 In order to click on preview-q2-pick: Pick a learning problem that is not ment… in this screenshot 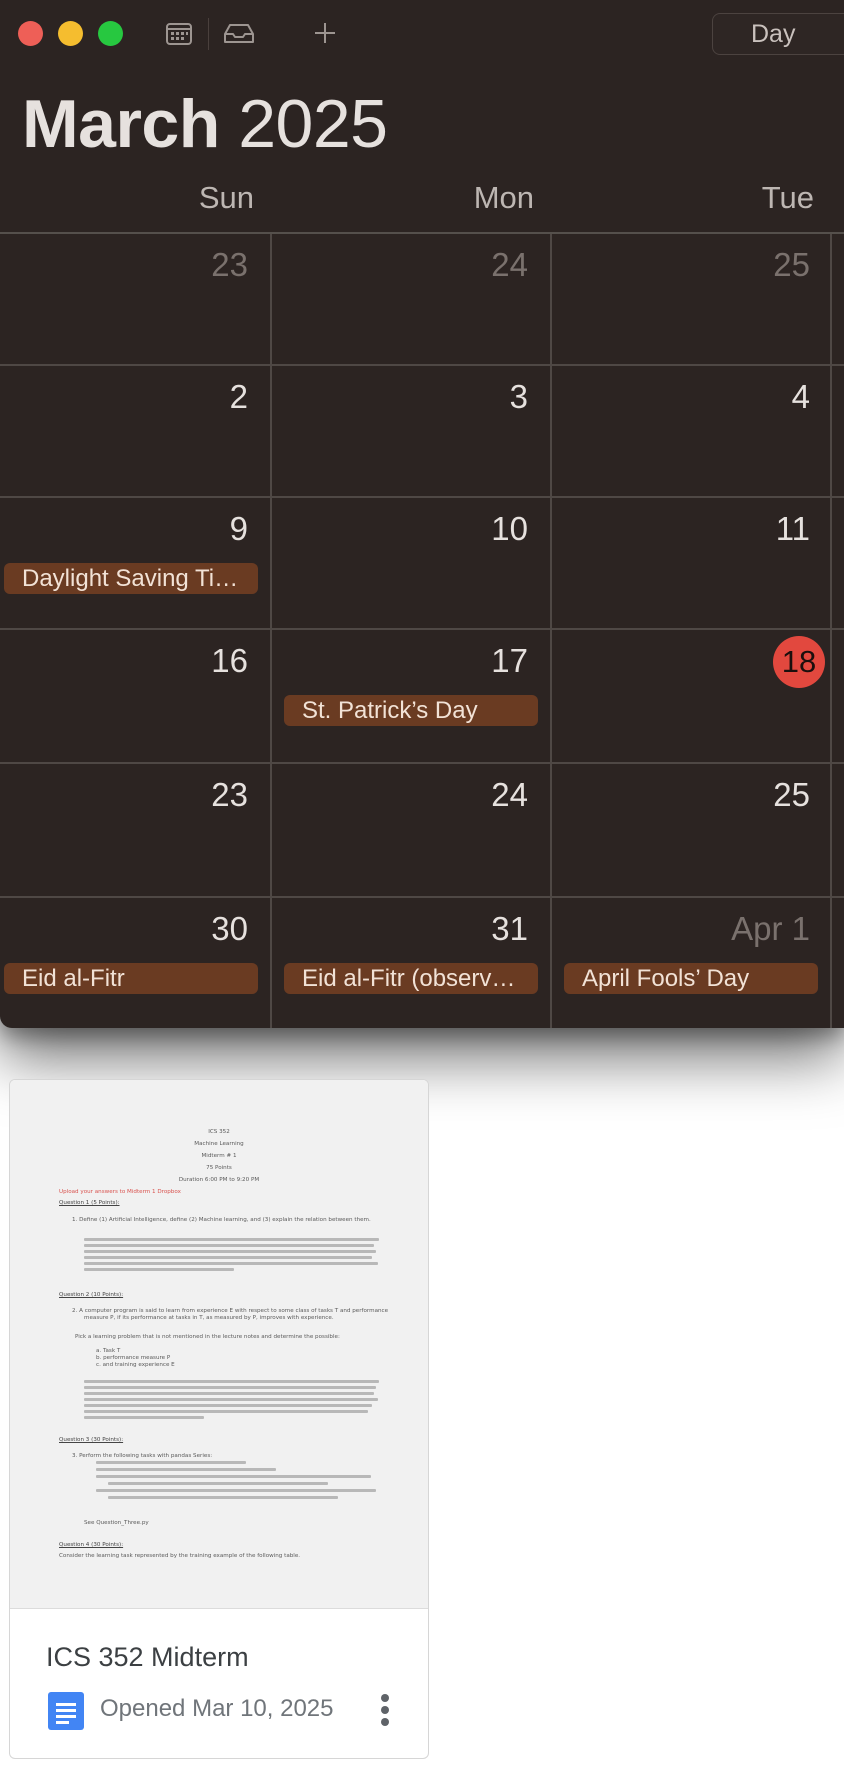, I will do `click(207, 1337)`.